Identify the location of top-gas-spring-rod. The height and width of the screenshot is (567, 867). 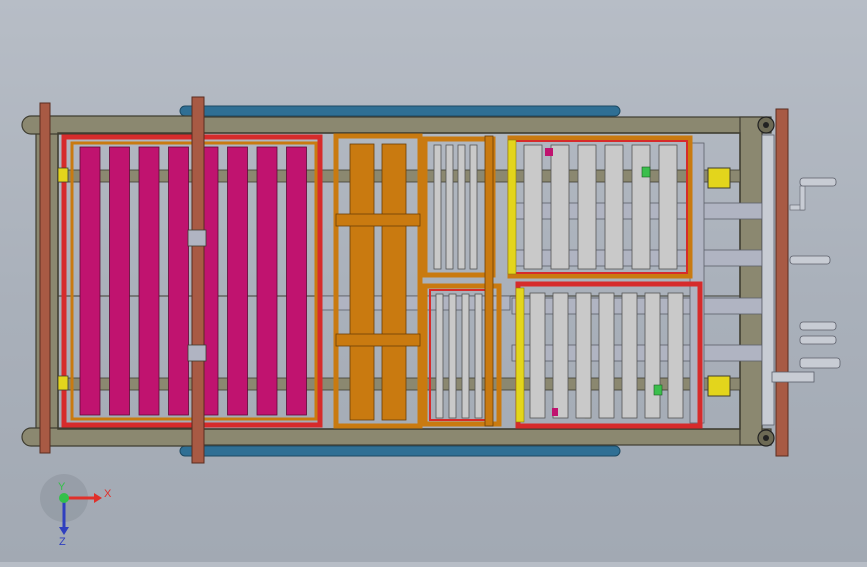
(400, 111).